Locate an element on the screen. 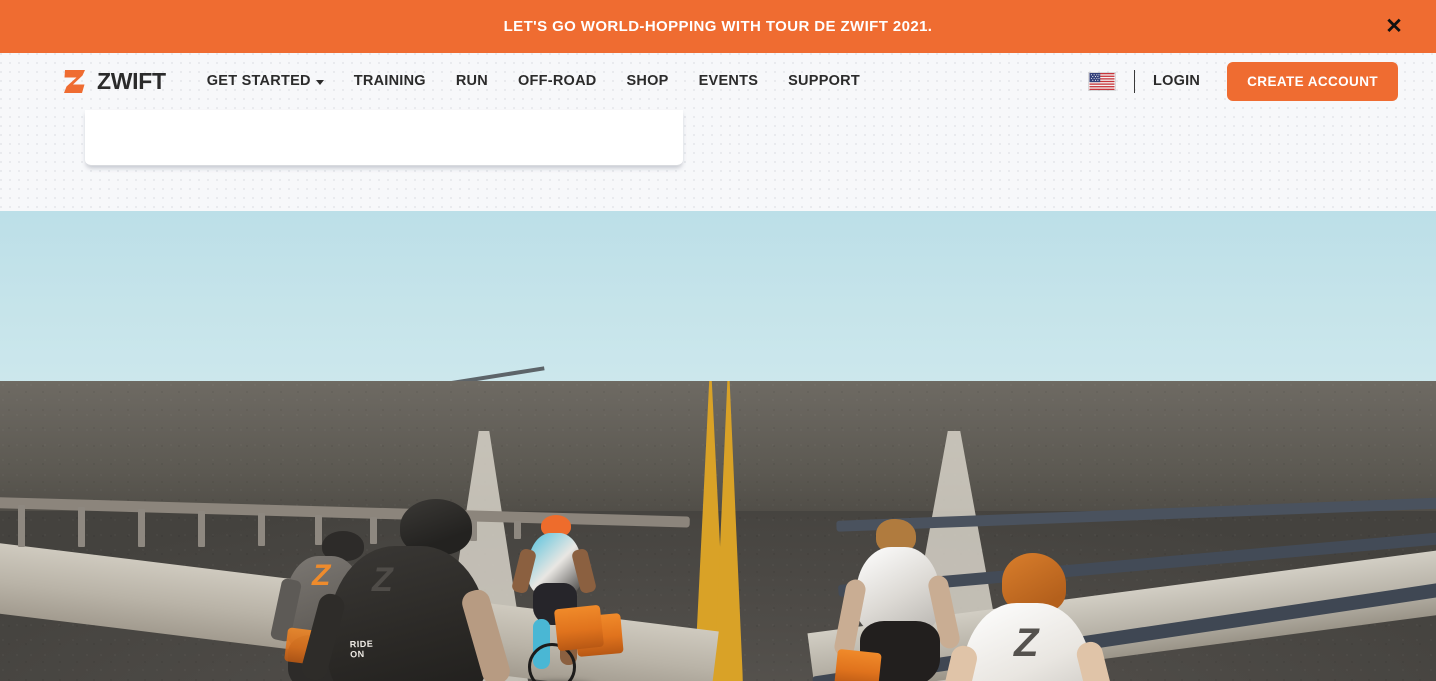  nav-item-shop: SHOP is located at coordinates (648, 81).